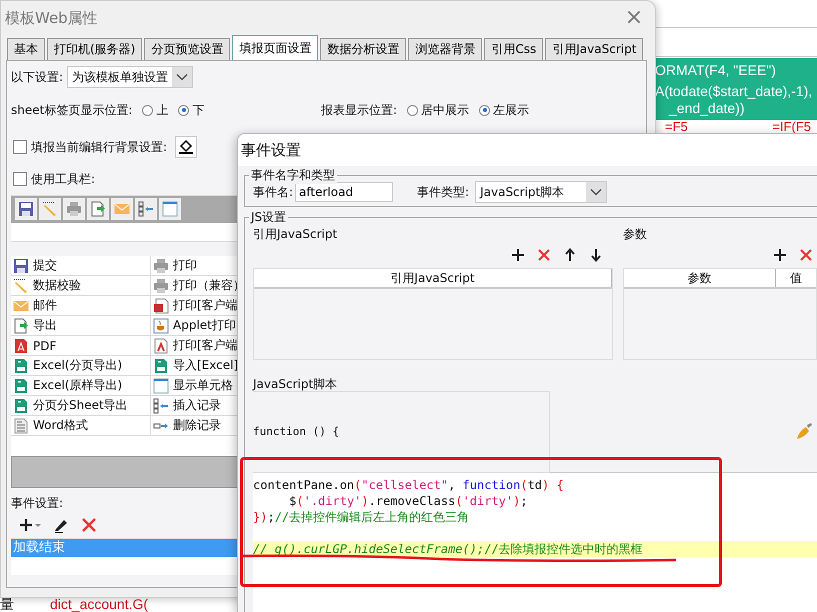 This screenshot has width=817, height=612. Describe the element at coordinates (71, 110) in the screenshot. I see `field-label: sheet标签页显示位置:` at that location.